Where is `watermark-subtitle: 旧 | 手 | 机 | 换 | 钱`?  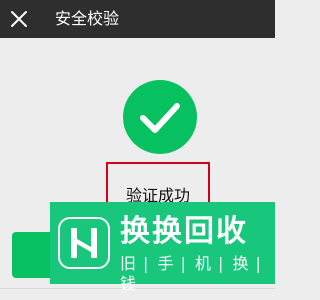 watermark-subtitle: 旧 | 手 | 机 | 换 | 钱 is located at coordinates (191, 273).